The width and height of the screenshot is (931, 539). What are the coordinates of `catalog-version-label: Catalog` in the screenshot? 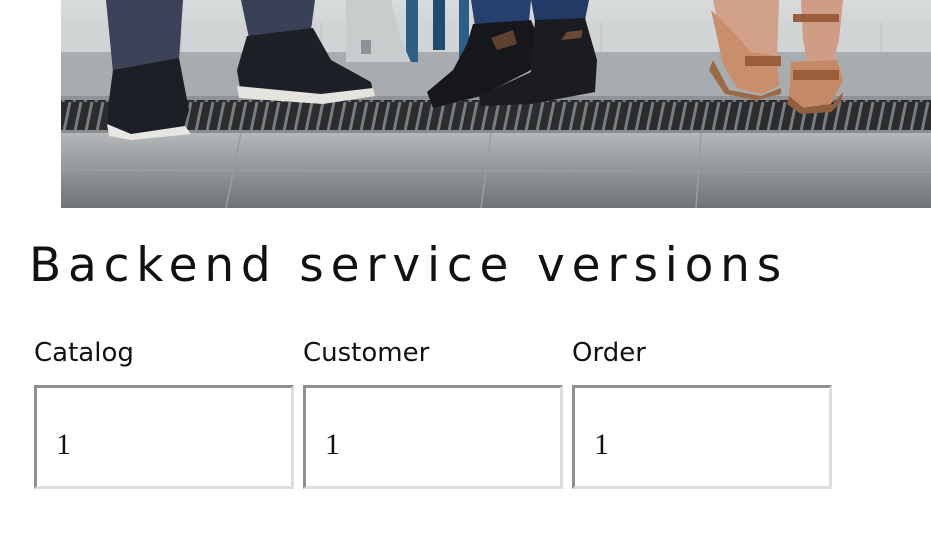 It's located at (84, 353).